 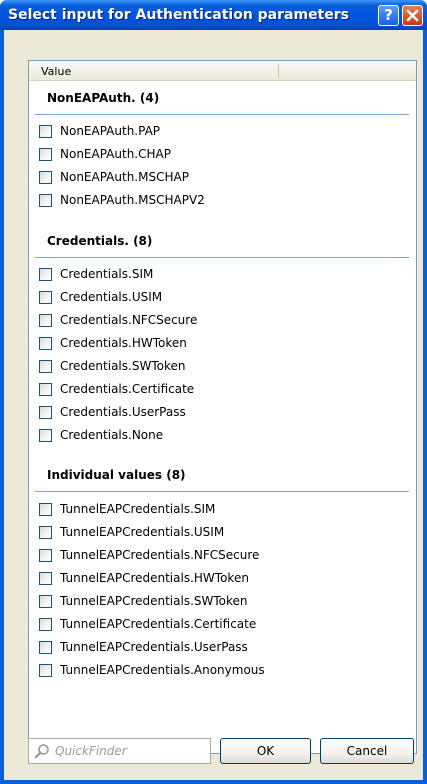 What do you see at coordinates (123, 366) in the screenshot?
I see `list-item-label: Credentials.SWToken` at bounding box center [123, 366].